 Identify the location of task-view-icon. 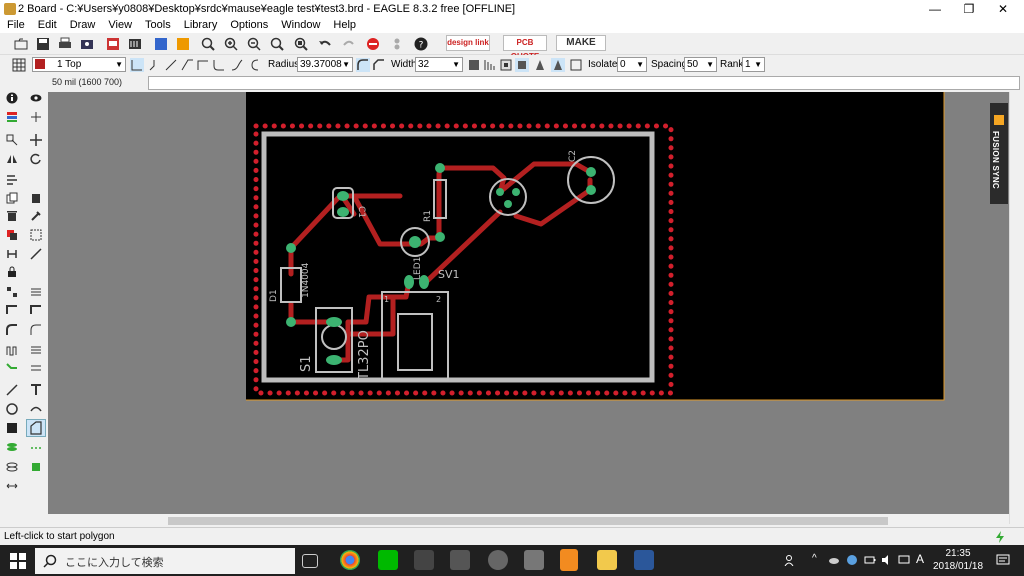
(310, 561).